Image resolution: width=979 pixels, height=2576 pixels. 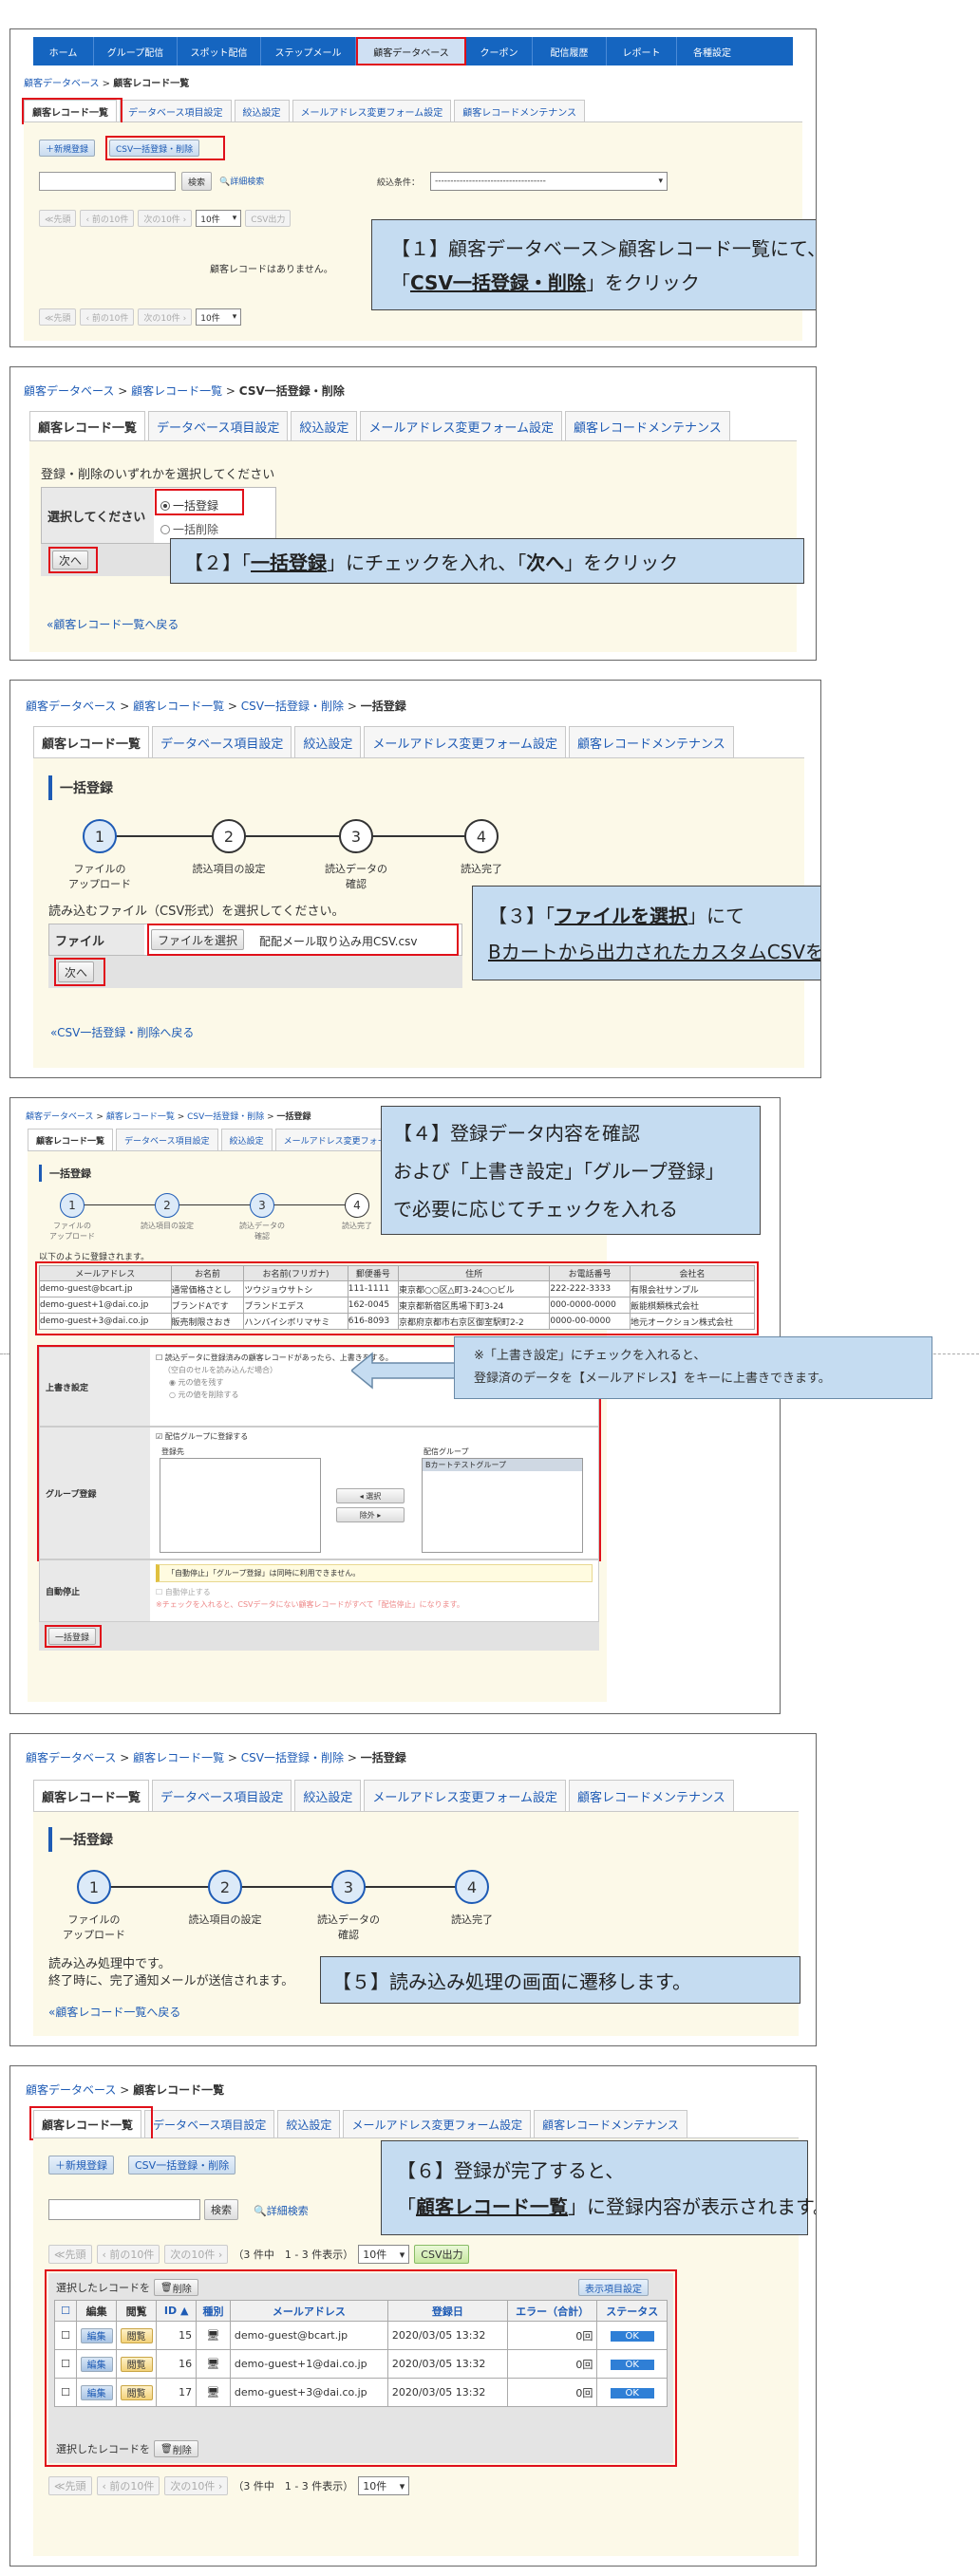 What do you see at coordinates (73, 1636) in the screenshot?
I see `highlight-submit` at bounding box center [73, 1636].